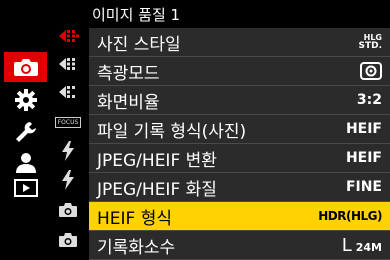  I want to click on menu-item-label: 기록화소수, so click(136, 247).